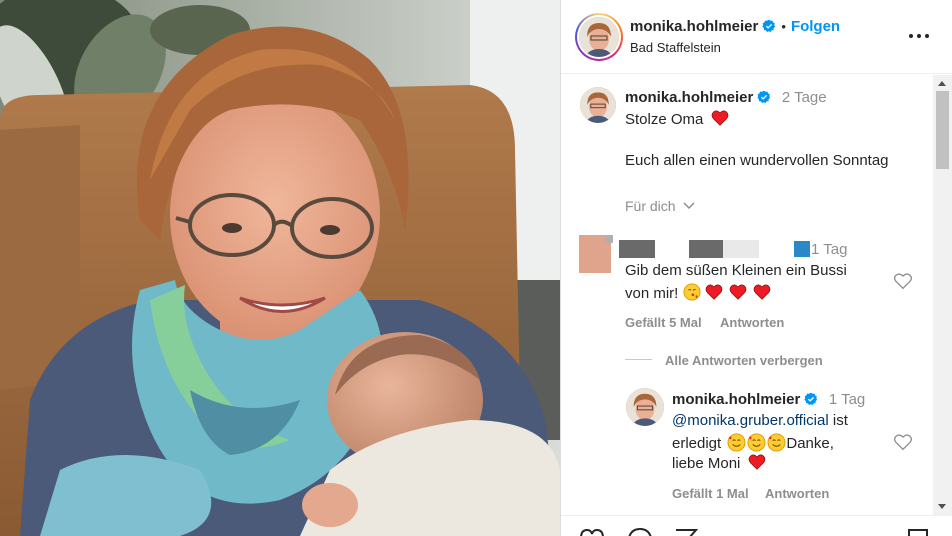 The image size is (952, 536). I want to click on comments-scrollbar, so click(942, 295).